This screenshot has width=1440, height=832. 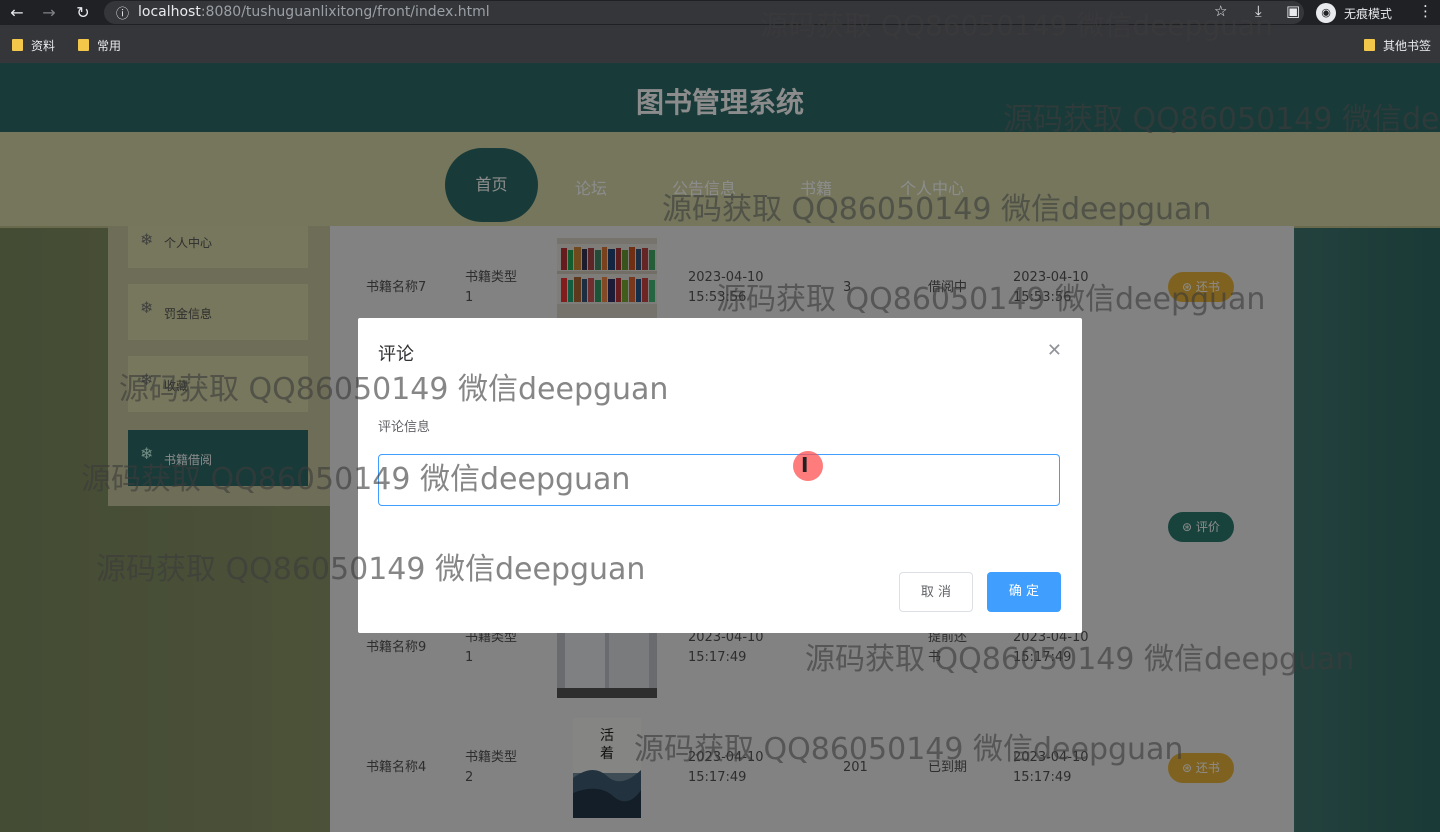 What do you see at coordinates (1326, 13) in the screenshot?
I see `incognito-icon: ◉` at bounding box center [1326, 13].